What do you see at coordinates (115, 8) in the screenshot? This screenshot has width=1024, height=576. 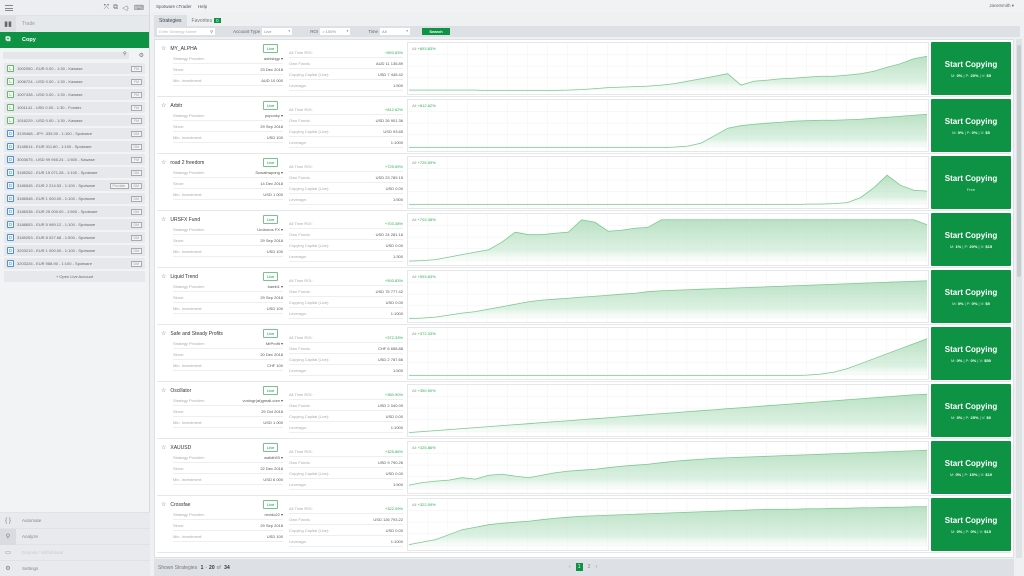 I see `window-icon: ⧉` at bounding box center [115, 8].